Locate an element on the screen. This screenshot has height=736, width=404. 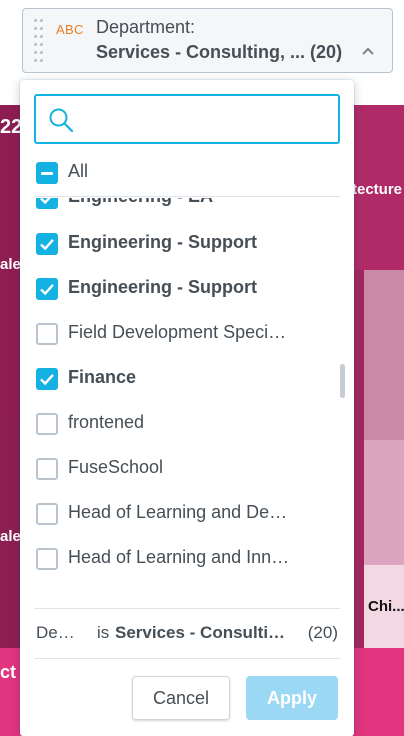
selection-summary: De… is Services - Consulti… (20) is located at coordinates (188, 635).